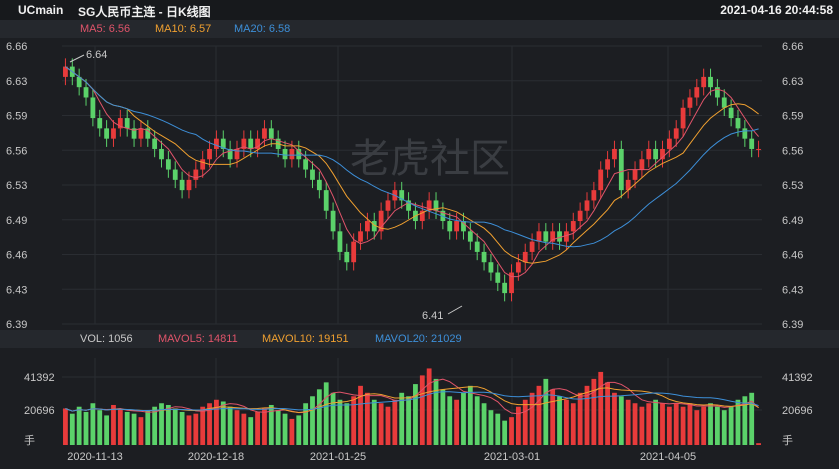 The image size is (839, 469). What do you see at coordinates (16, 221) in the screenshot?
I see `price-tick-left: 6.49` at bounding box center [16, 221].